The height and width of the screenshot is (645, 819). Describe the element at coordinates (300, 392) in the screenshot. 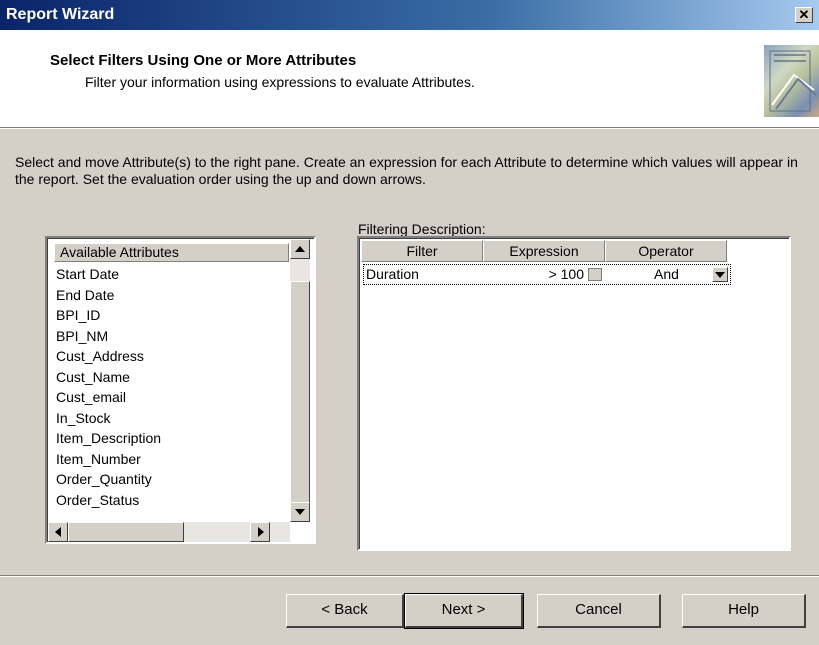

I see `scroll-thumb` at that location.